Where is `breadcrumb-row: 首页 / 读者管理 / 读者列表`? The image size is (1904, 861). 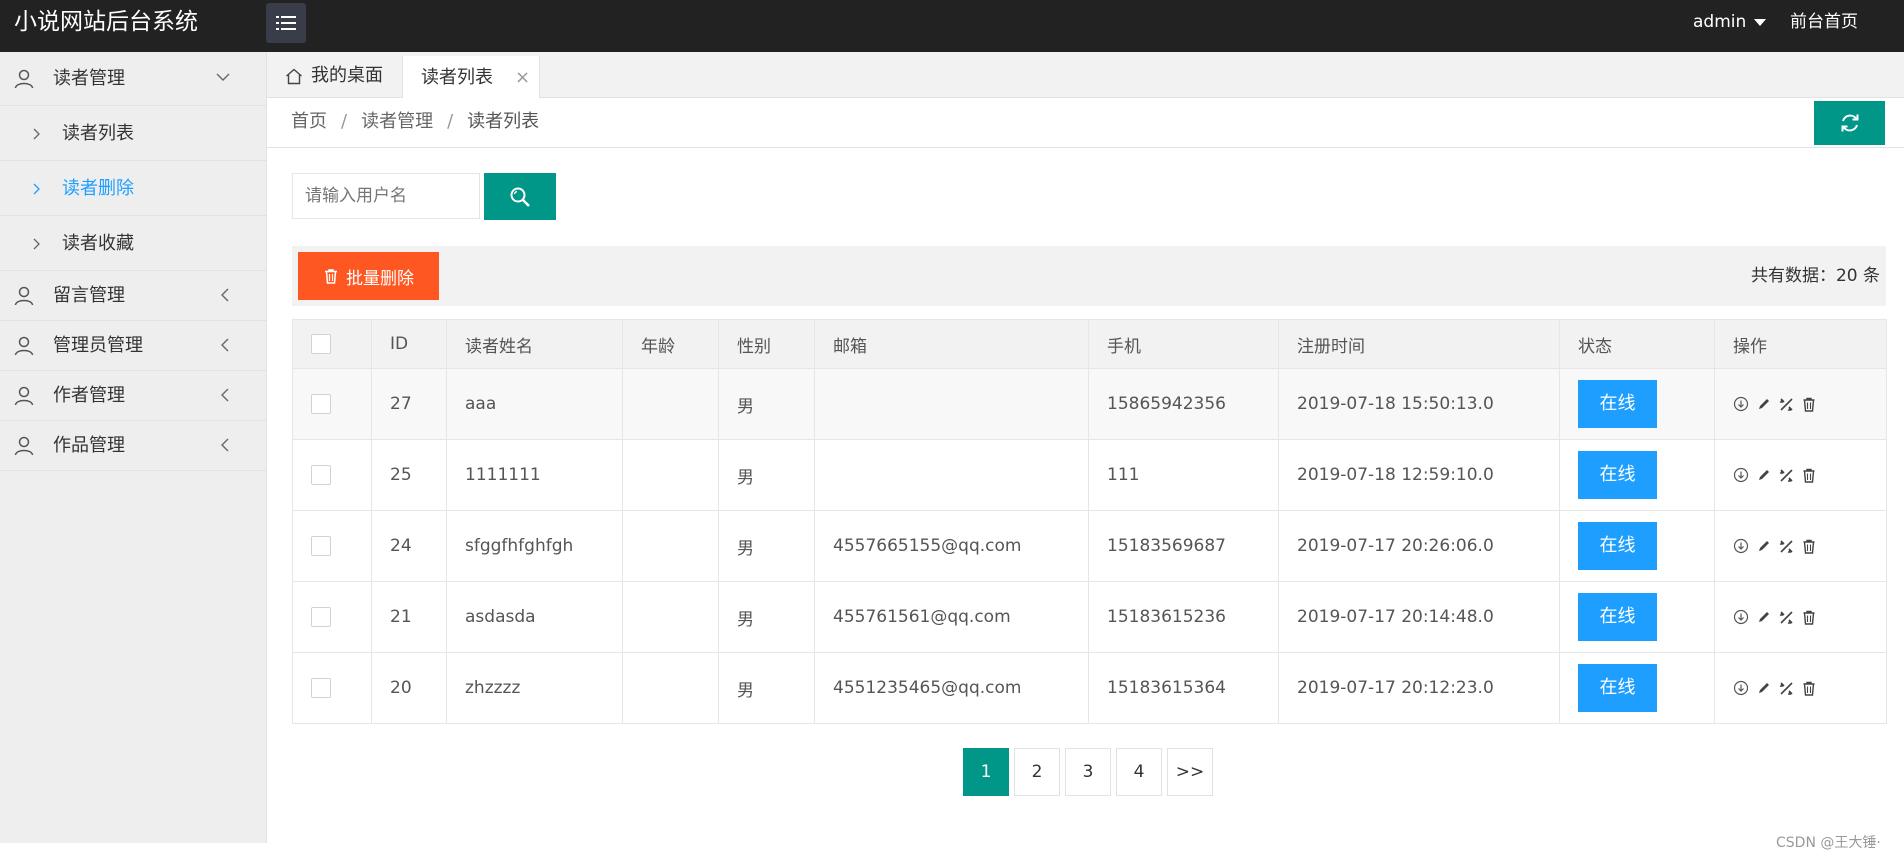 breadcrumb-row: 首页 / 读者管理 / 读者列表 is located at coordinates (1085, 123).